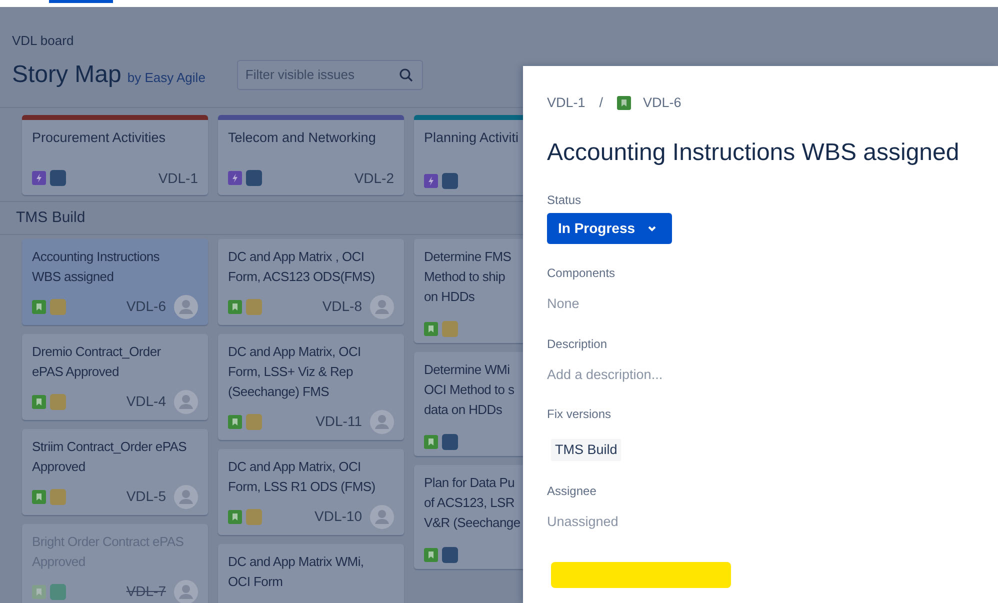 This screenshot has width=998, height=603. I want to click on epic-card: Planning Activiti, so click(468, 154).